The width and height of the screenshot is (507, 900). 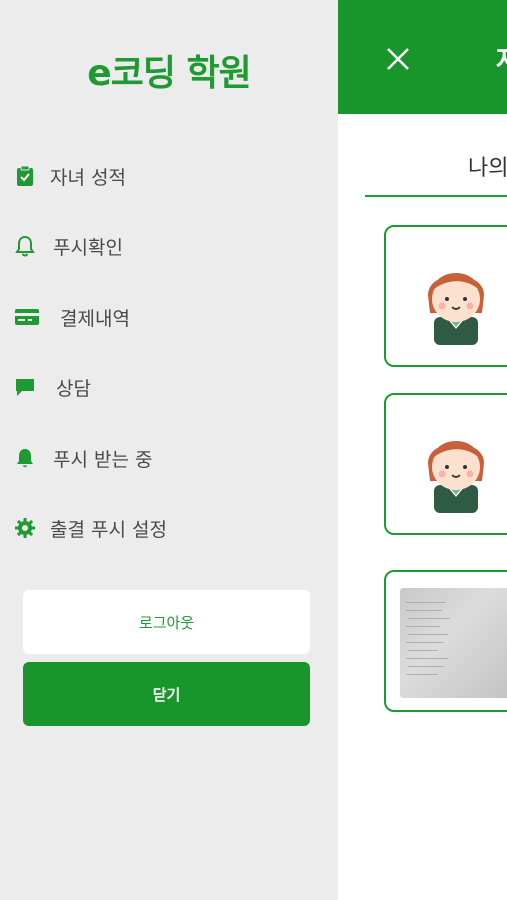 What do you see at coordinates (25, 176) in the screenshot?
I see `clipboard-check-icon` at bounding box center [25, 176].